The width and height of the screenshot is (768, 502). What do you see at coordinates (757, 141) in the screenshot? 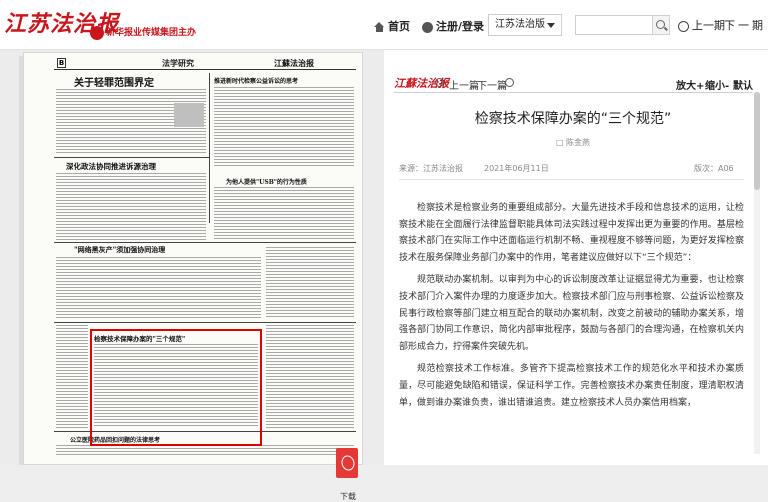
I see `scrollbar-thumb` at bounding box center [757, 141].